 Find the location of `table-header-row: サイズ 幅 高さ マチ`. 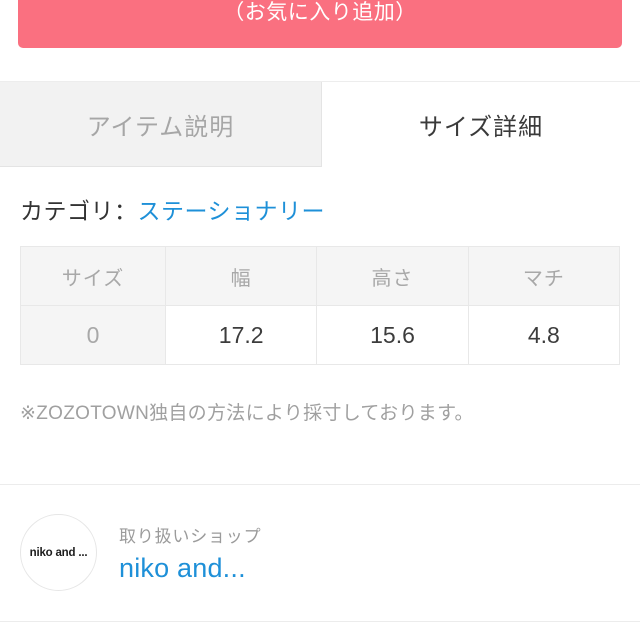

table-header-row: サイズ 幅 高さ マチ is located at coordinates (320, 276).